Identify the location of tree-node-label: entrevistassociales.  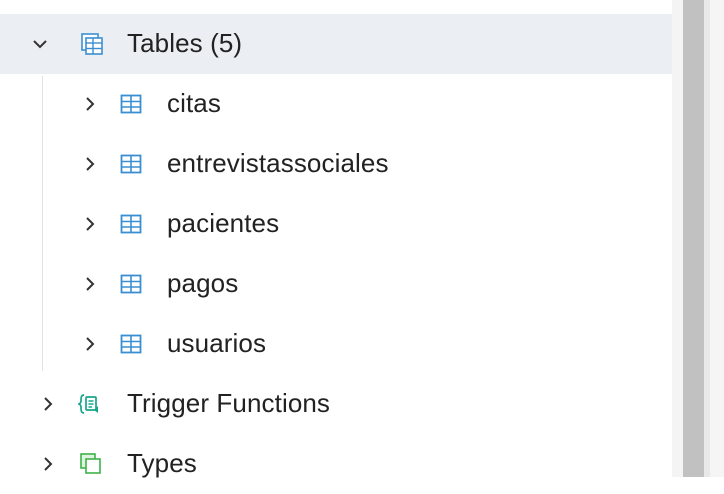
(278, 163).